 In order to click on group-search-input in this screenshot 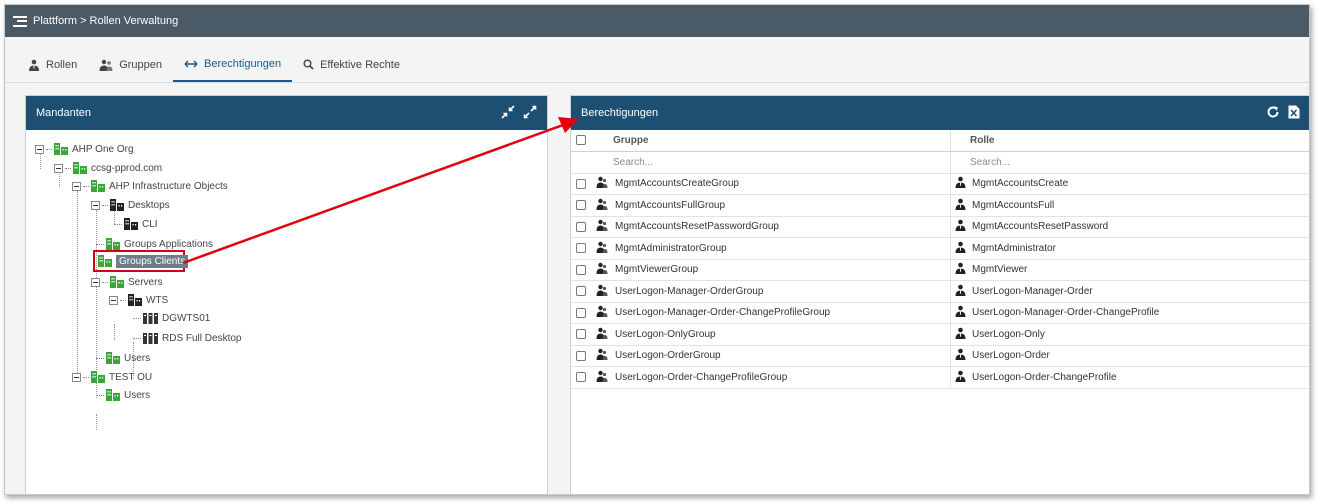, I will do `click(764, 162)`.